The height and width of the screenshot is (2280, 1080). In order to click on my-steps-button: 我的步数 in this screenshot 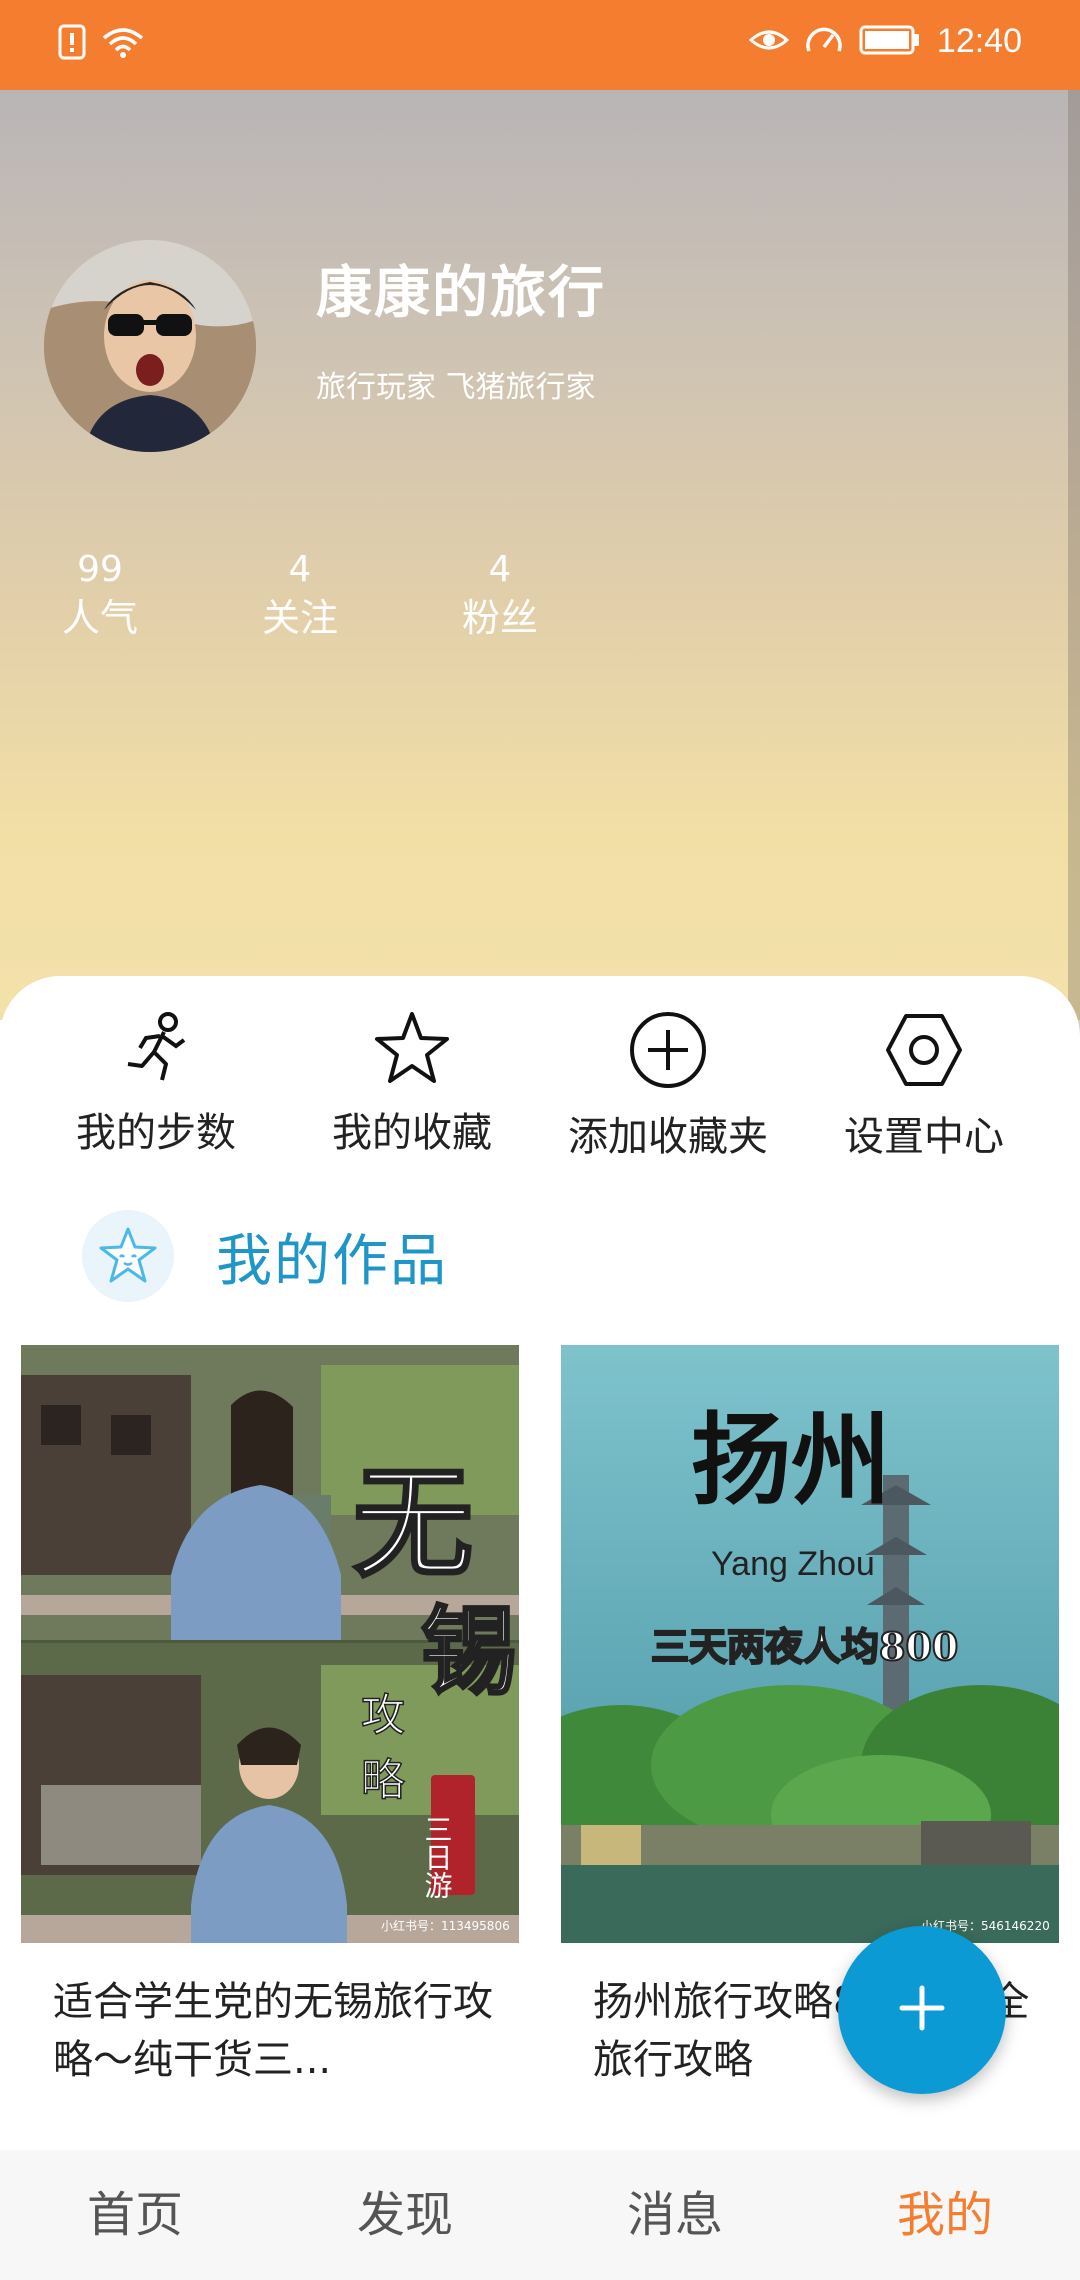, I will do `click(156, 1084)`.